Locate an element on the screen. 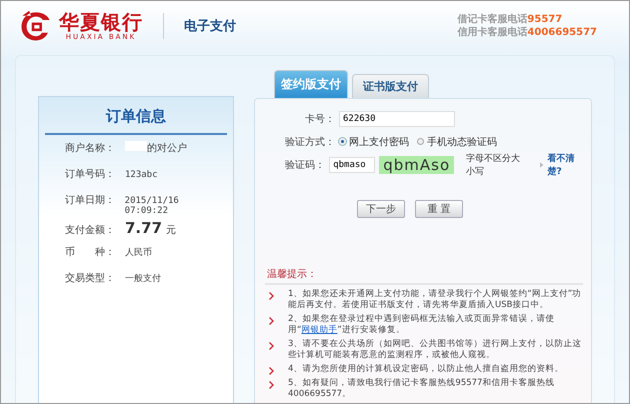 The image size is (630, 404). field-value: 一般支付 is located at coordinates (143, 278).